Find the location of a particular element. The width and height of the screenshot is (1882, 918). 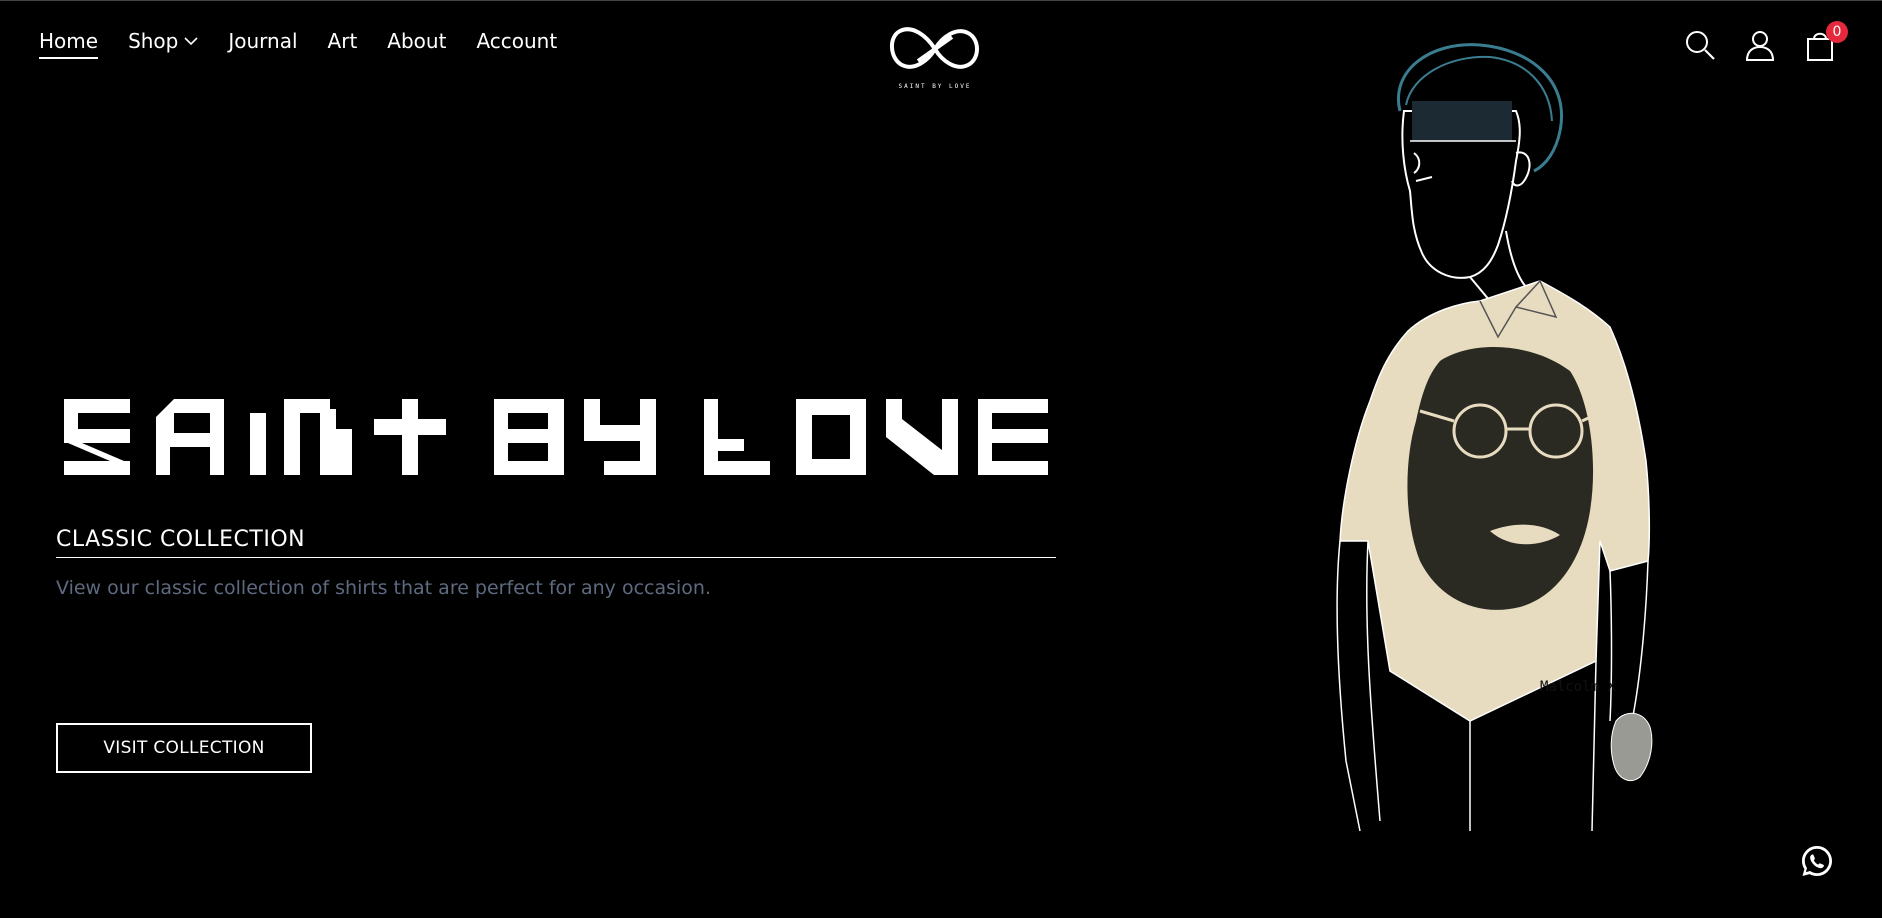

hero-title-lettering is located at coordinates (556, 437).